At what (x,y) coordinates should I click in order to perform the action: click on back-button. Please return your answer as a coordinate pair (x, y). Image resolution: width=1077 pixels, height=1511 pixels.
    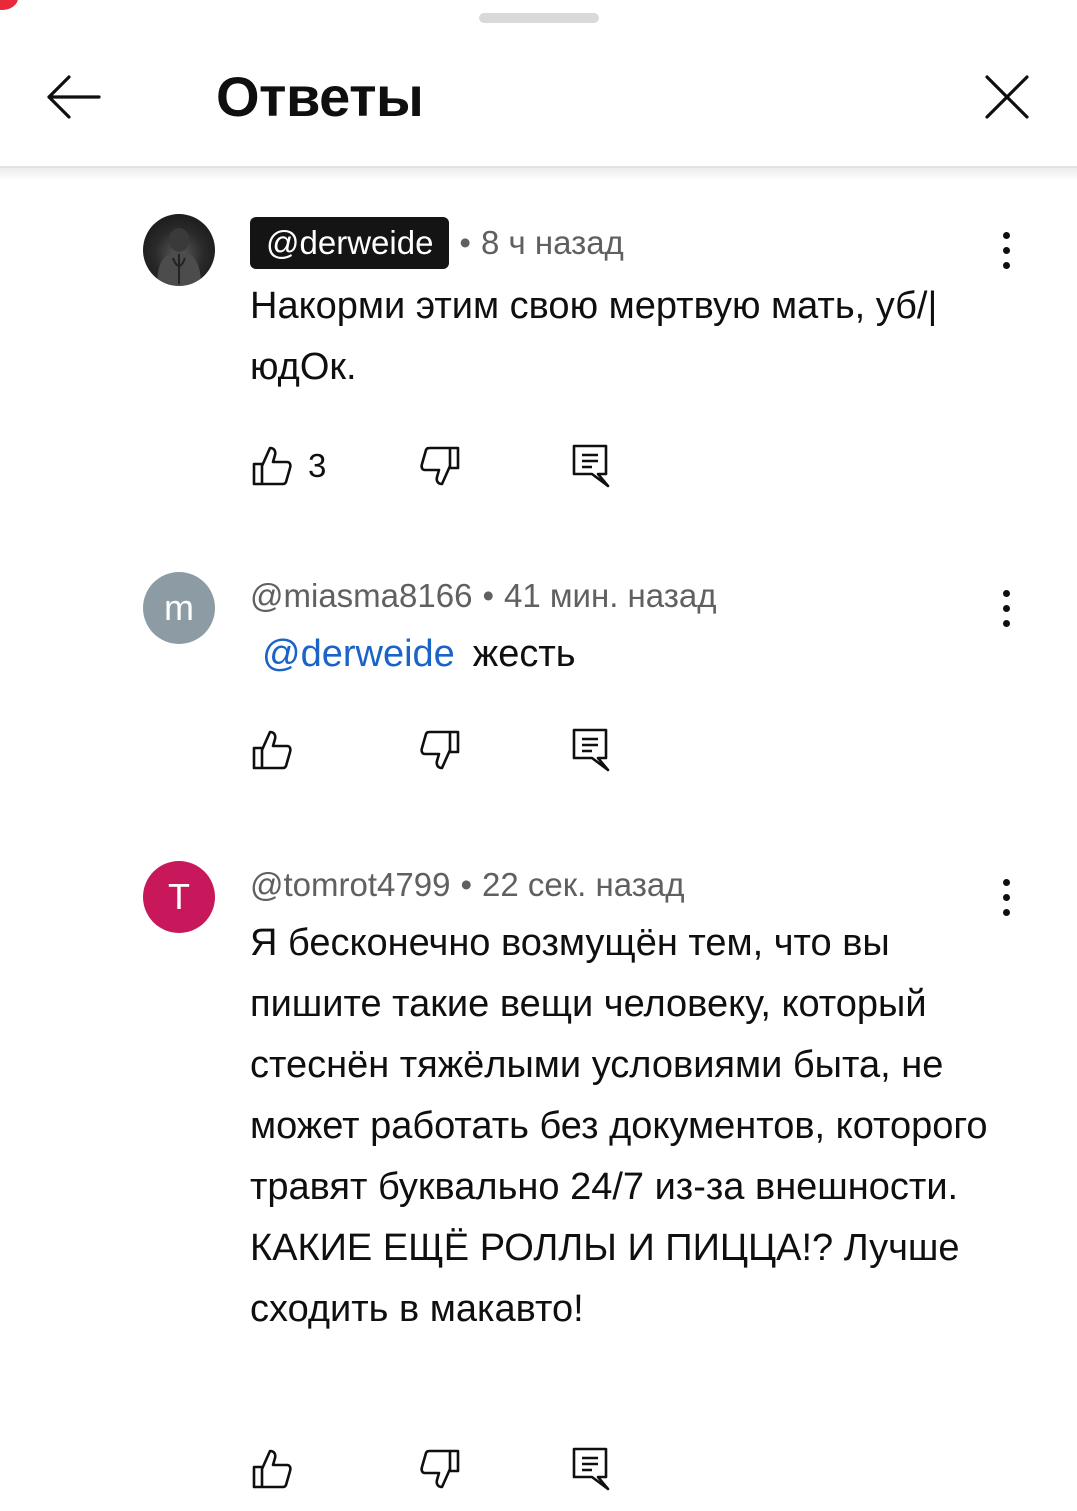
    Looking at the image, I should click on (73, 97).